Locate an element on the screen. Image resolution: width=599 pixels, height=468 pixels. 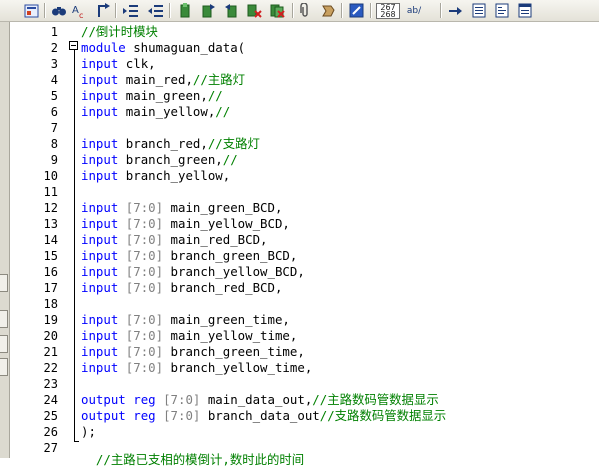
indent-icon is located at coordinates (130, 10).